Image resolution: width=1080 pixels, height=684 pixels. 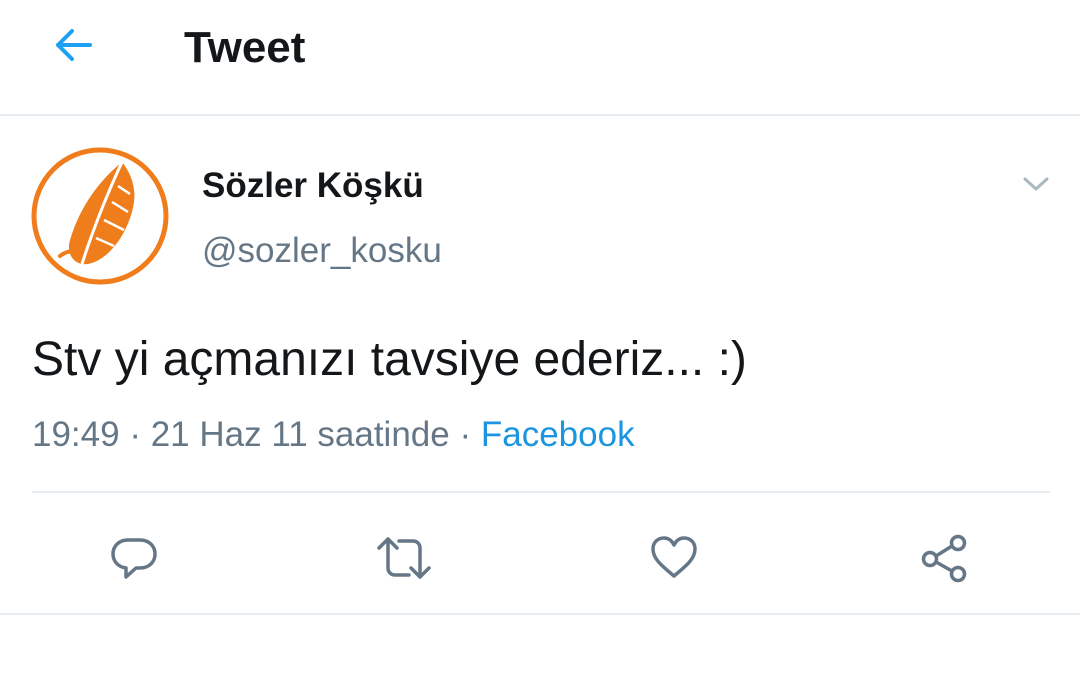 I want to click on heart-icon, so click(x=674, y=560).